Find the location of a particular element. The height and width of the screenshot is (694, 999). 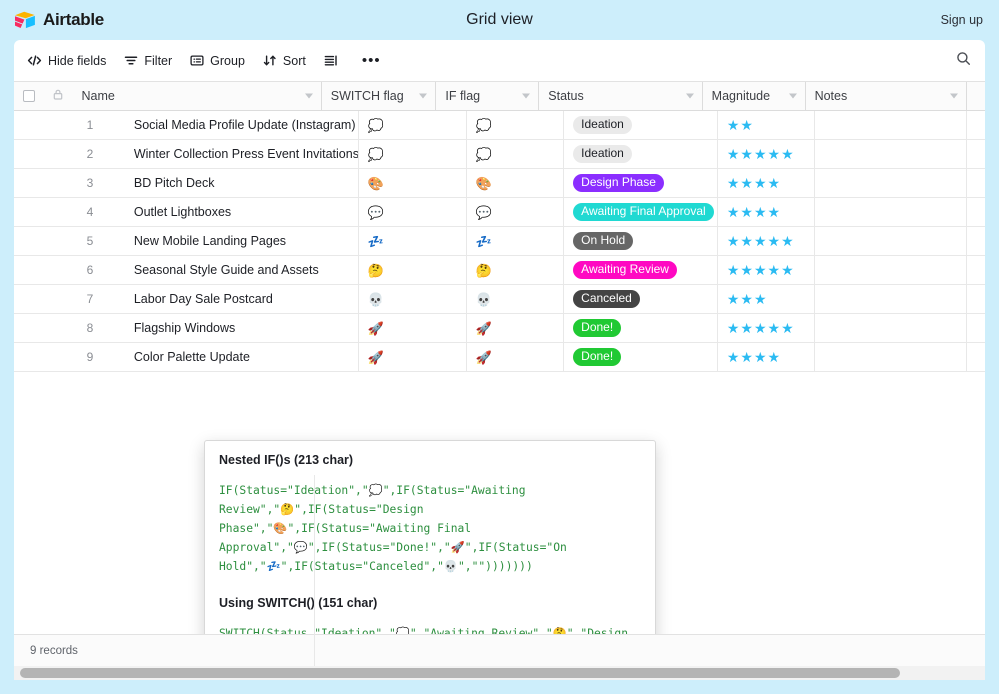

cell-magnitude: ★★★ is located at coordinates (767, 299).